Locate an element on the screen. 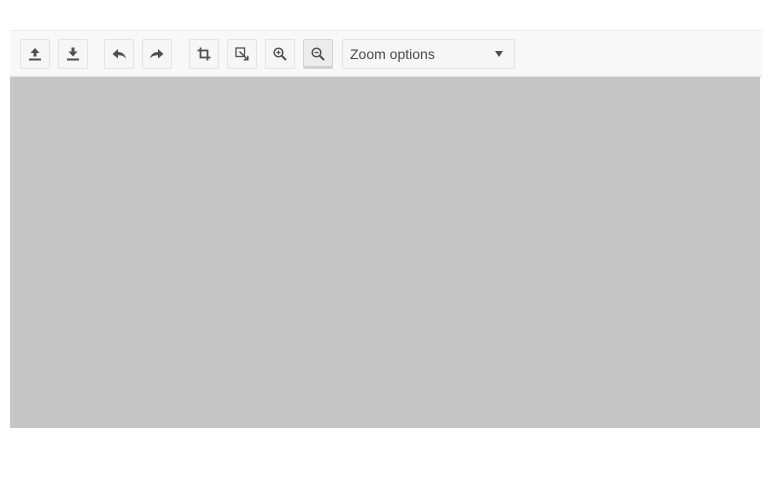  caret-down-icon is located at coordinates (499, 54).